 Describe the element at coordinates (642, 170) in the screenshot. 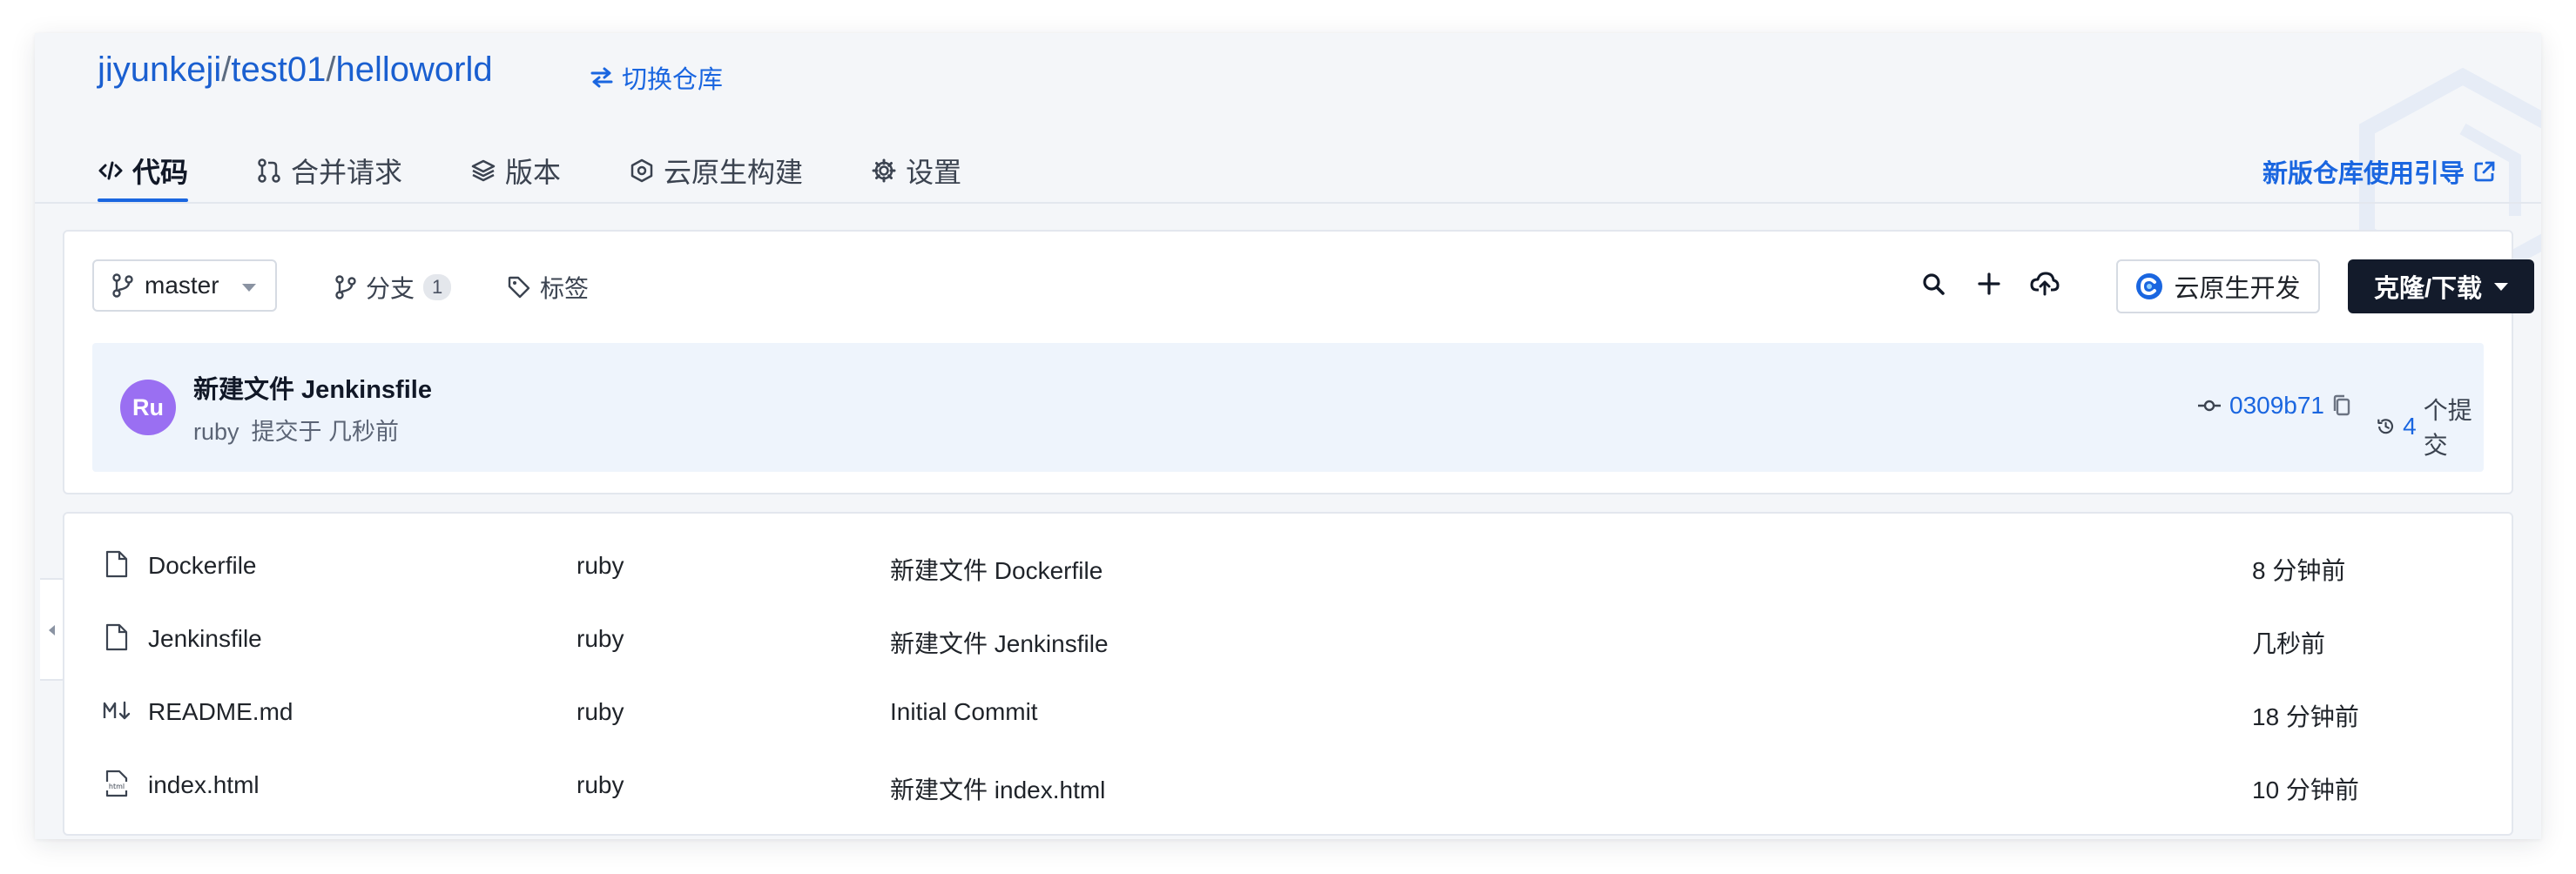

I see `build-icon` at that location.